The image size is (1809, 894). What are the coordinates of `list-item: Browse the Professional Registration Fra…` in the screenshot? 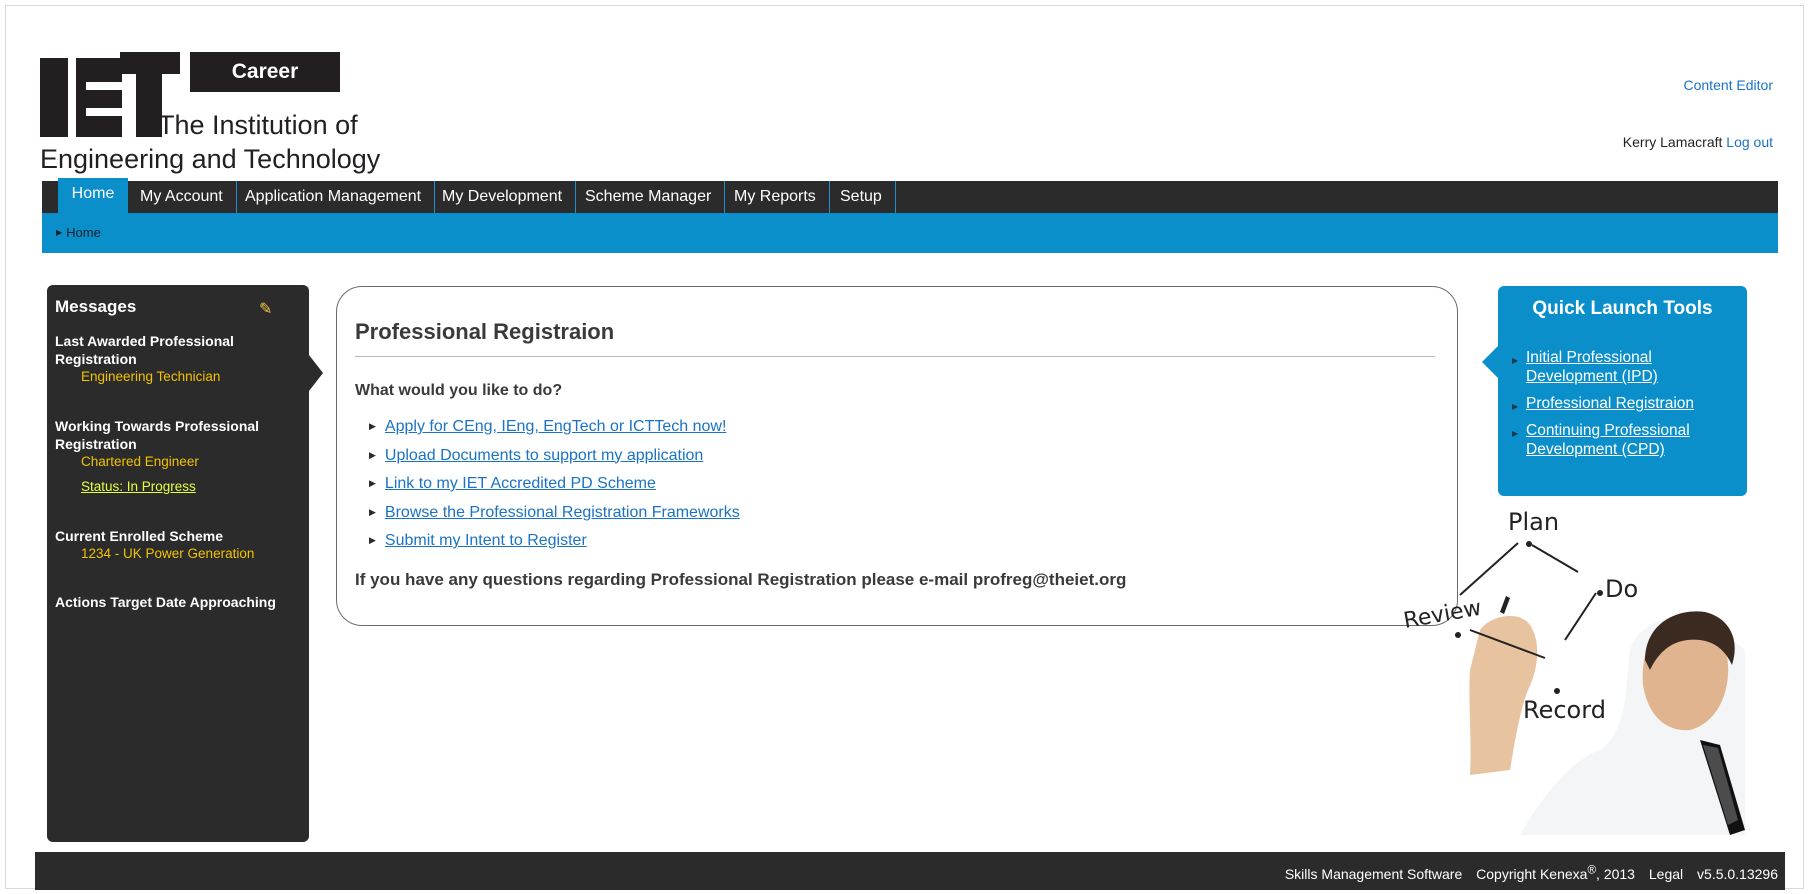 It's located at (554, 518).